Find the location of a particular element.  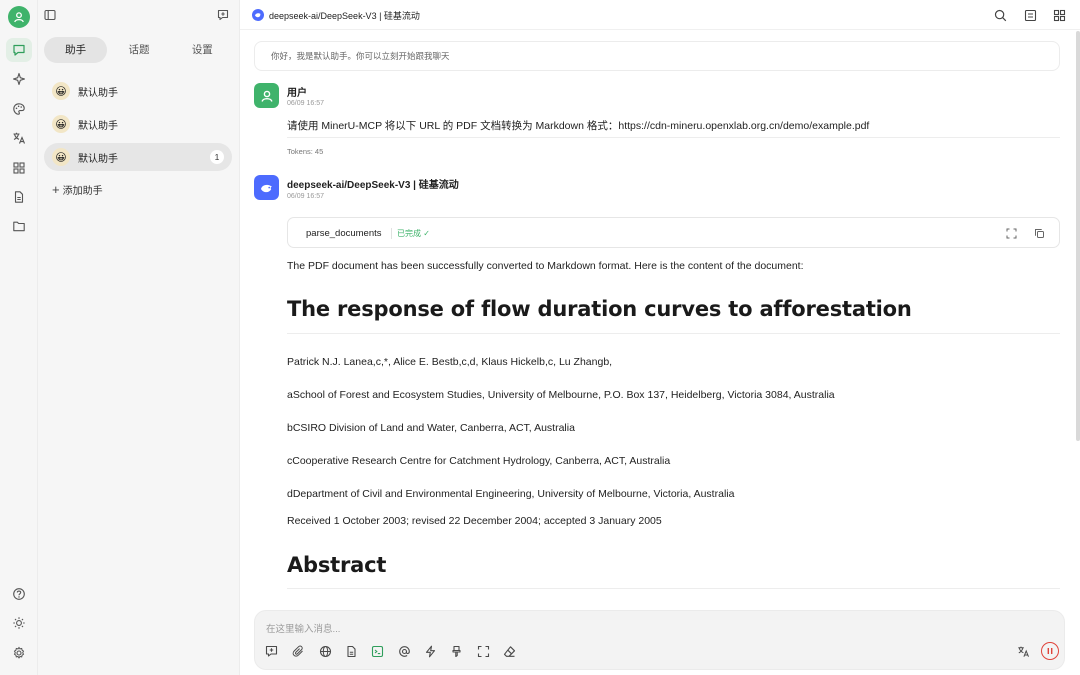

clear-context-button is located at coordinates (456, 651).